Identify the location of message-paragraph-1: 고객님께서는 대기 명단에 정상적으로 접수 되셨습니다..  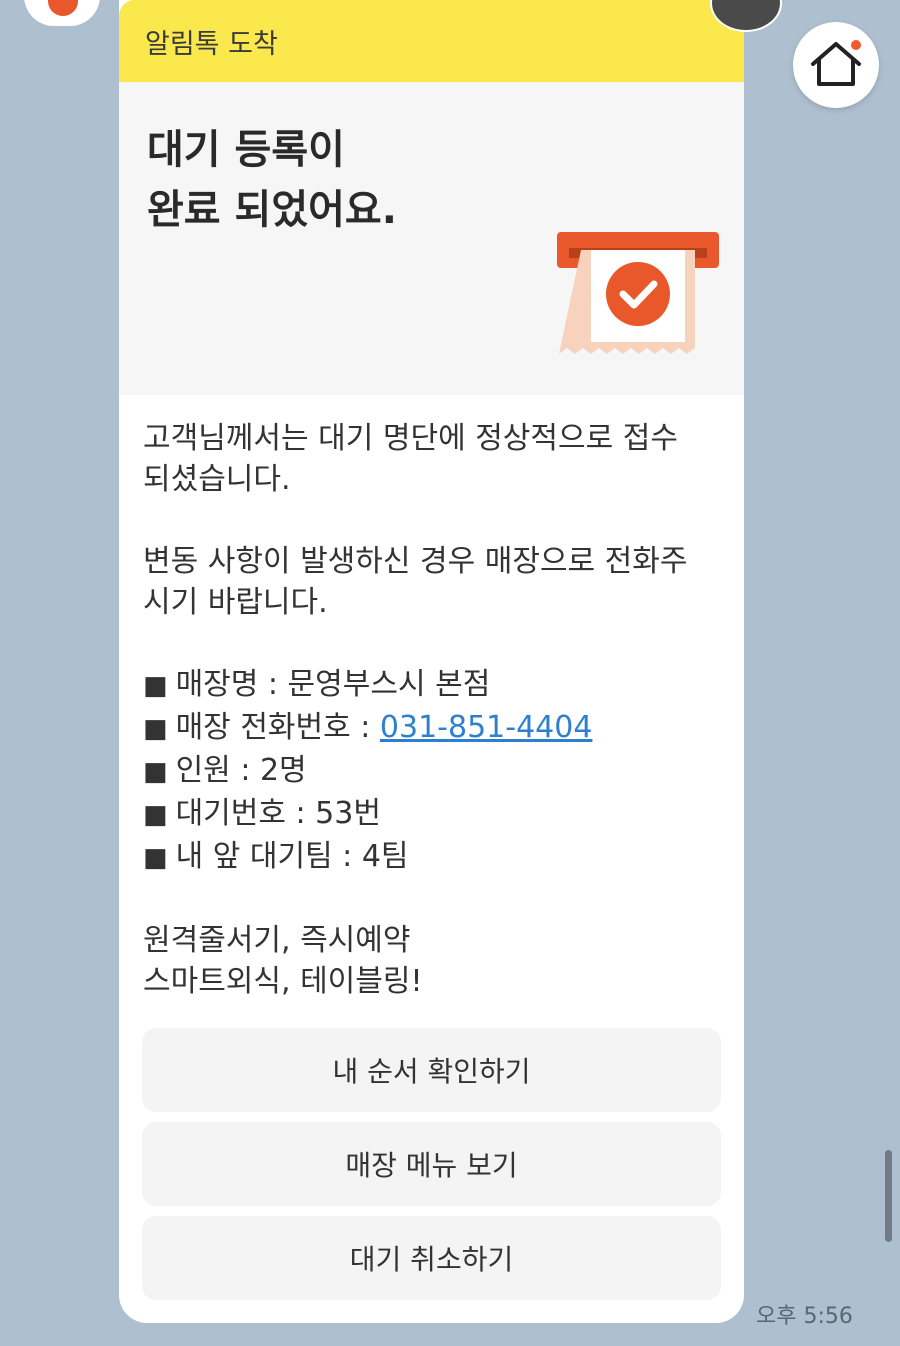
(410, 459).